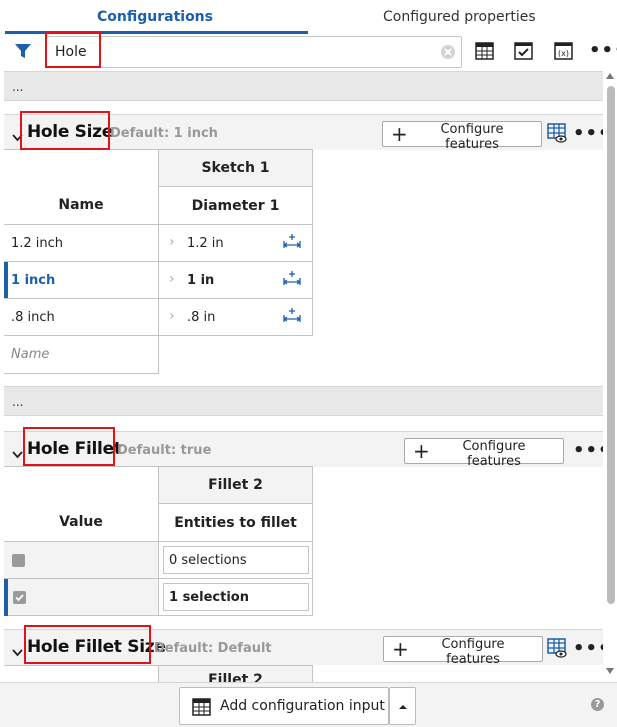 Image resolution: width=617 pixels, height=727 pixels. I want to click on toolbar: (x) •••, so click(308, 52).